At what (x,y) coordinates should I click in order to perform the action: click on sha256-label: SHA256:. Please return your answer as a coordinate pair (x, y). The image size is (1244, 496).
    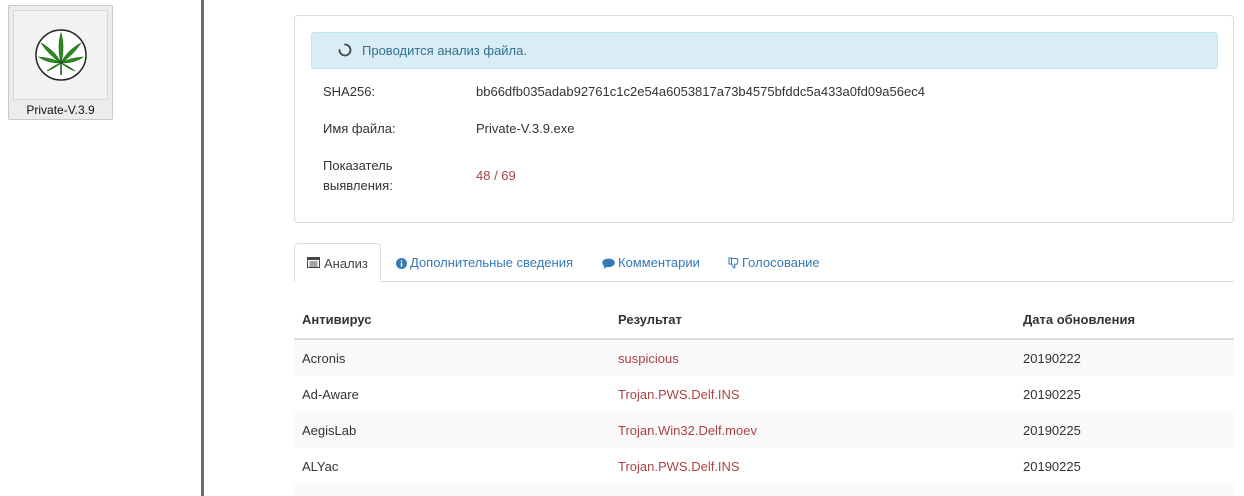
    Looking at the image, I should click on (349, 91).